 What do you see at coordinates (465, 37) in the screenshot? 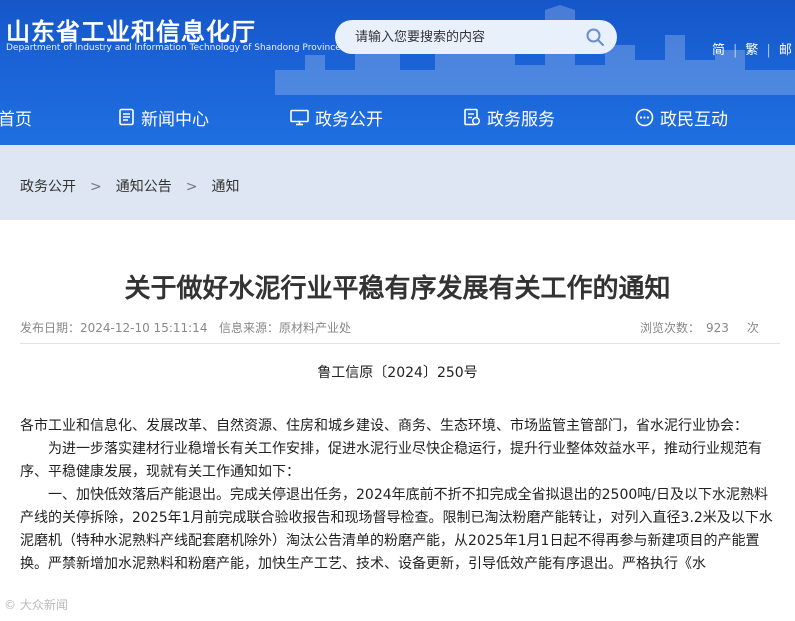
I see `search-input` at bounding box center [465, 37].